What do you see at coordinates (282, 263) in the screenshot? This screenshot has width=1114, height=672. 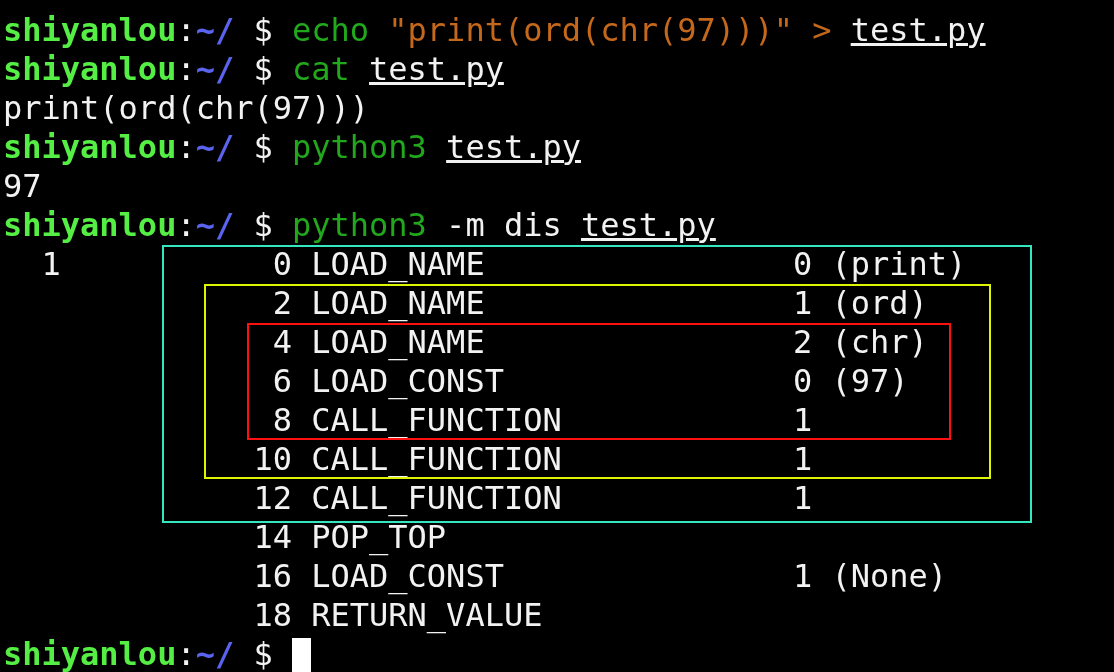 I see `bytecode-offset: 0` at bounding box center [282, 263].